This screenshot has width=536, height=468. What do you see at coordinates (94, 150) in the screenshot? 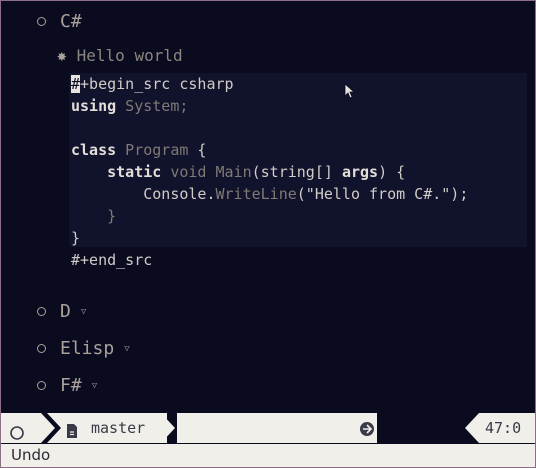
I see `keyword-class: class` at bounding box center [94, 150].